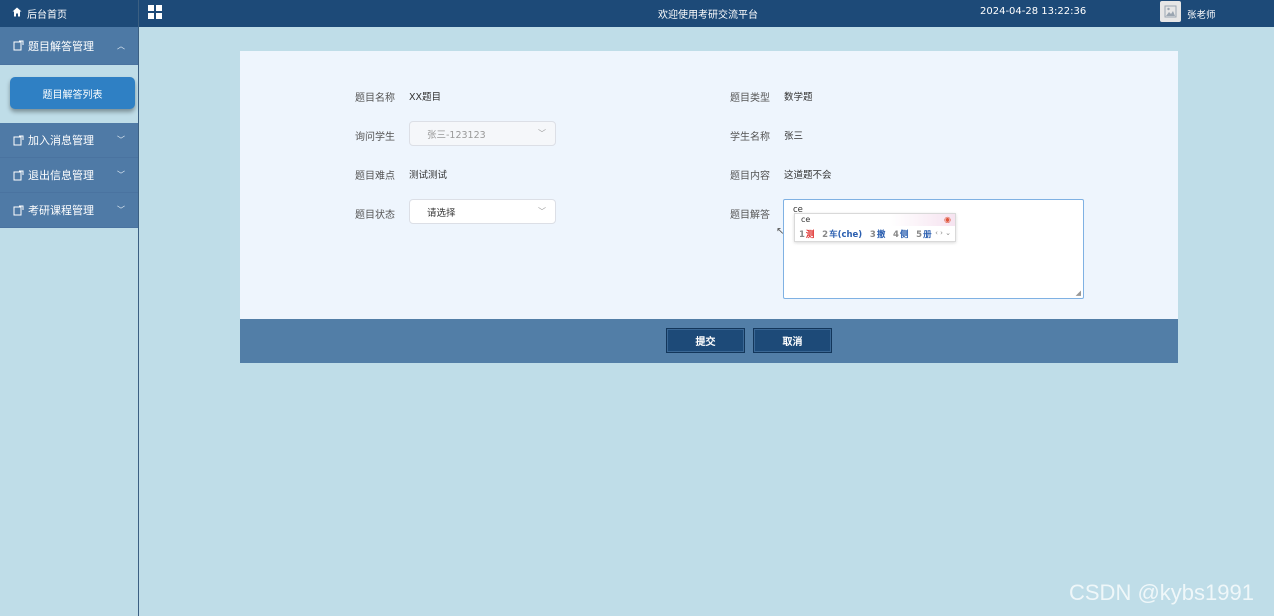 The width and height of the screenshot is (1274, 616). I want to click on ime-candidate: 3撤, so click(877, 235).